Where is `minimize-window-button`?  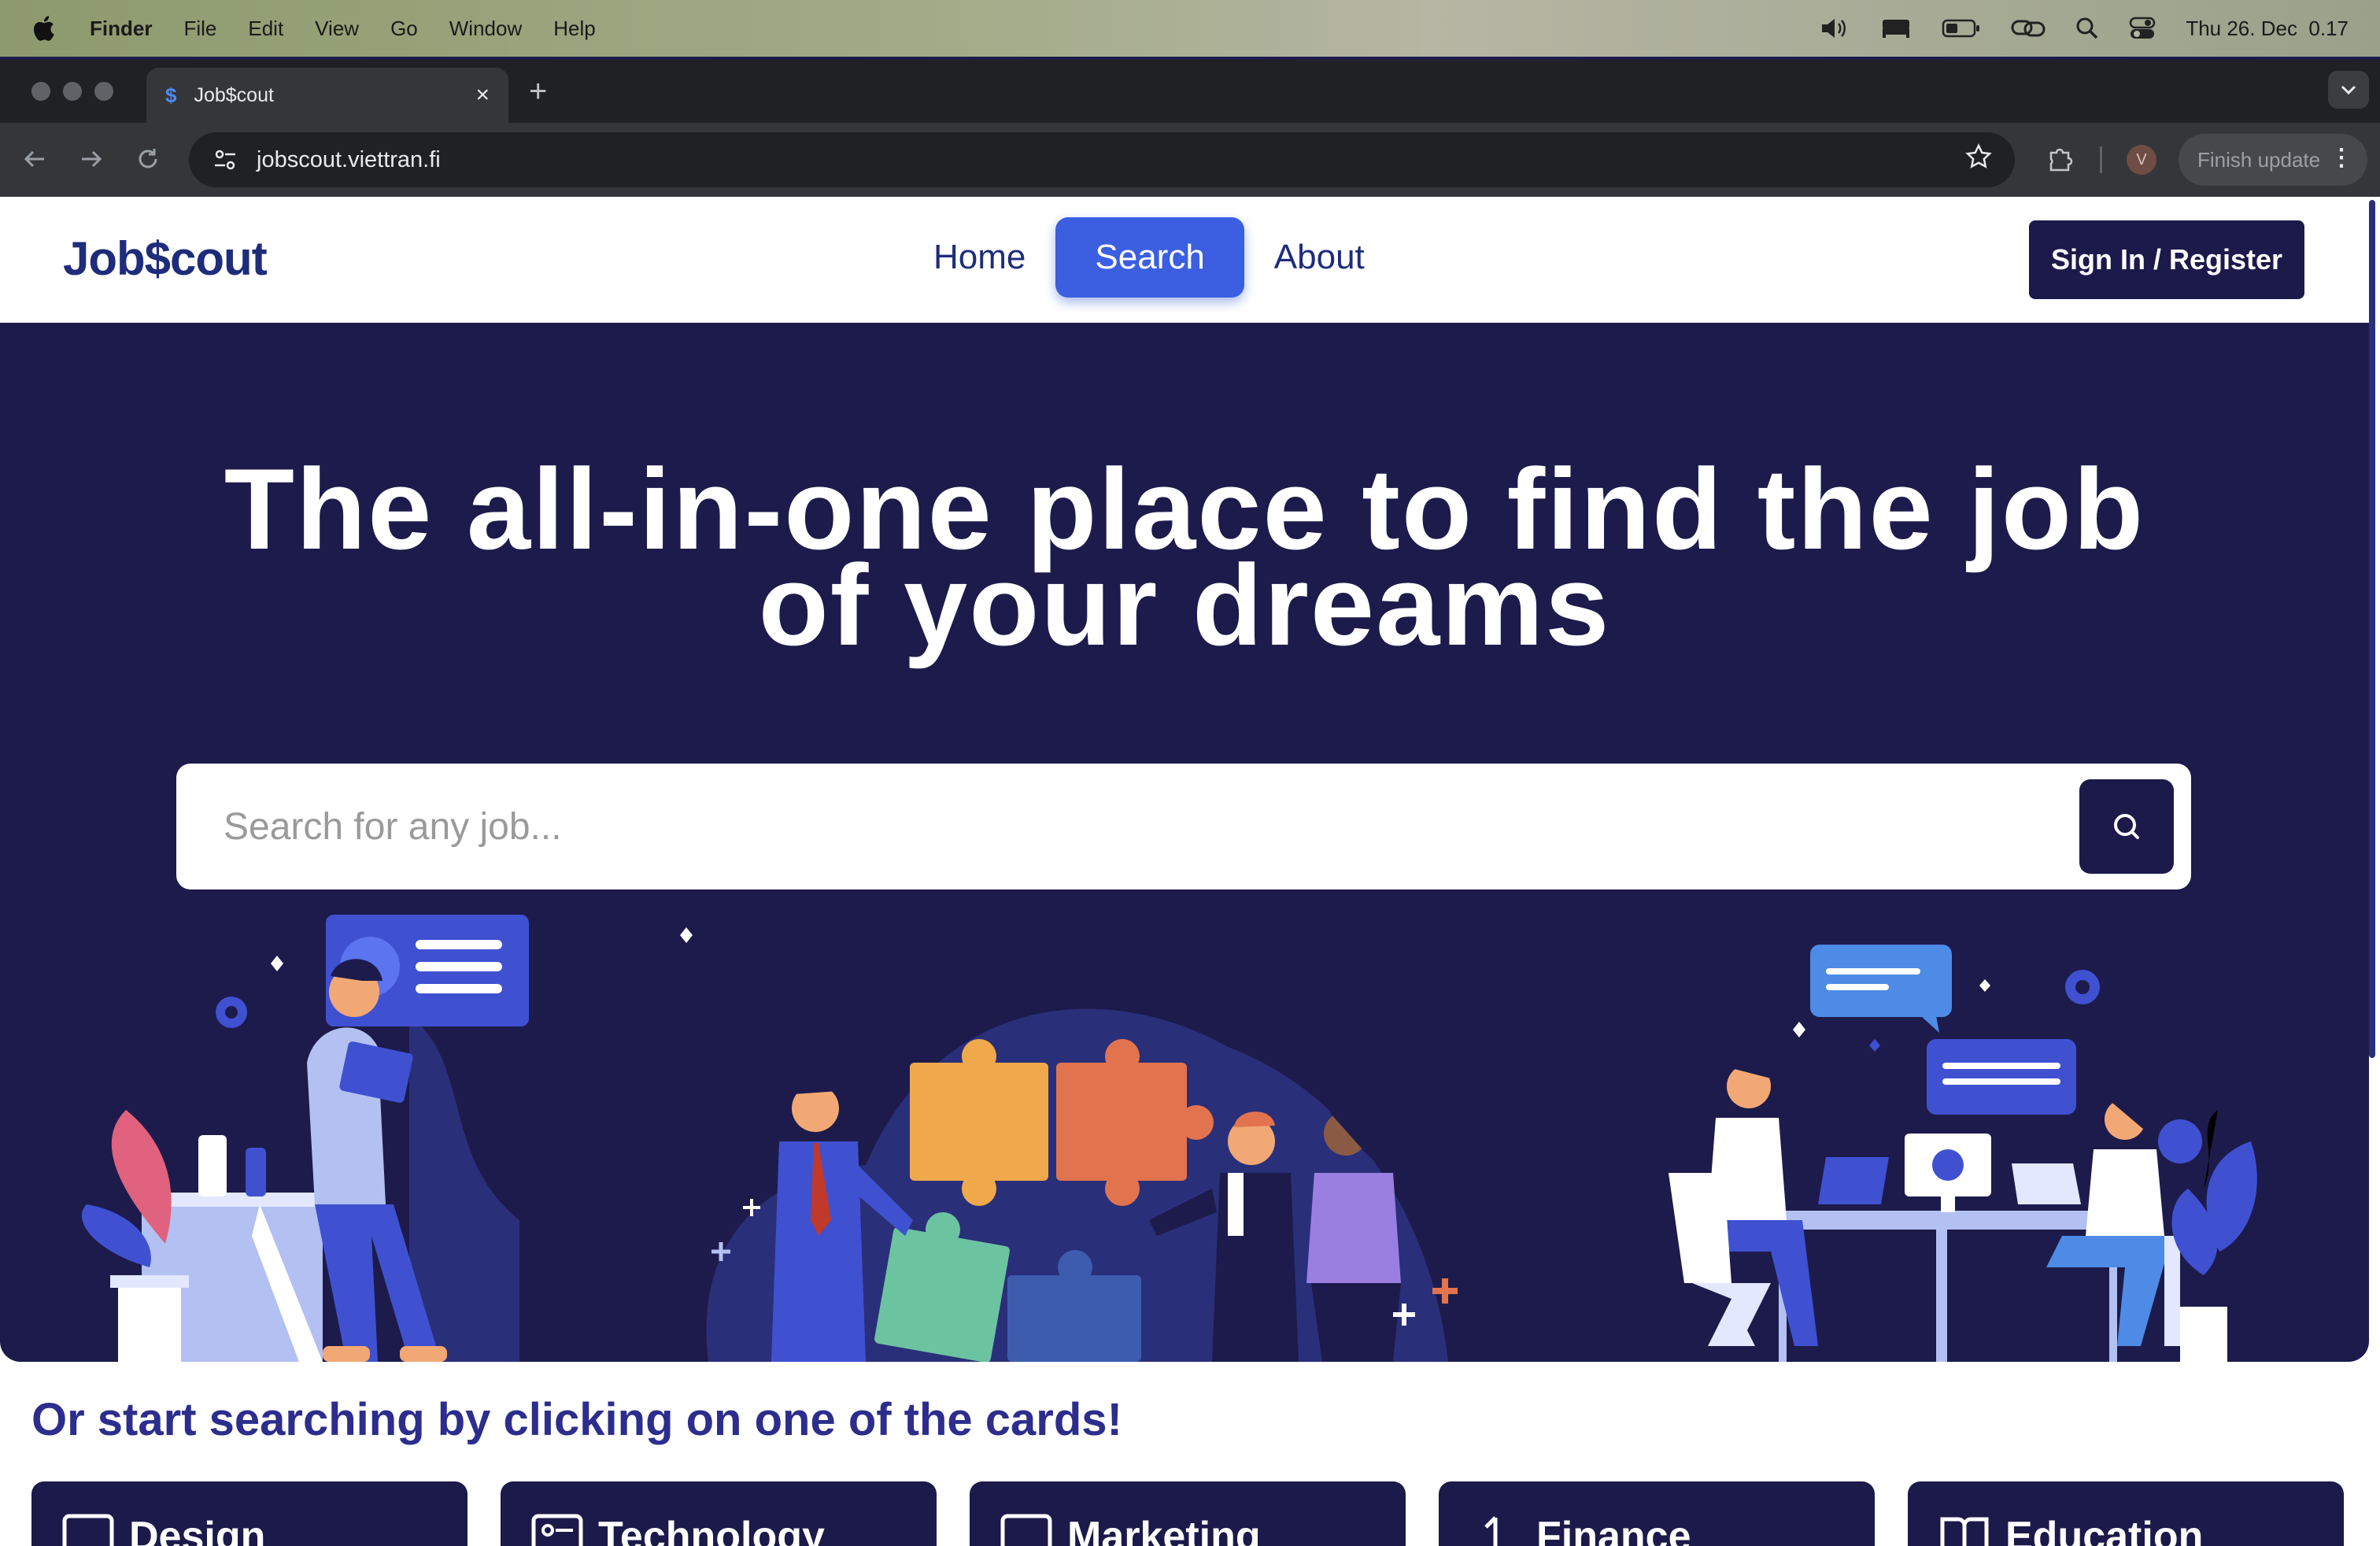 minimize-window-button is located at coordinates (72, 91).